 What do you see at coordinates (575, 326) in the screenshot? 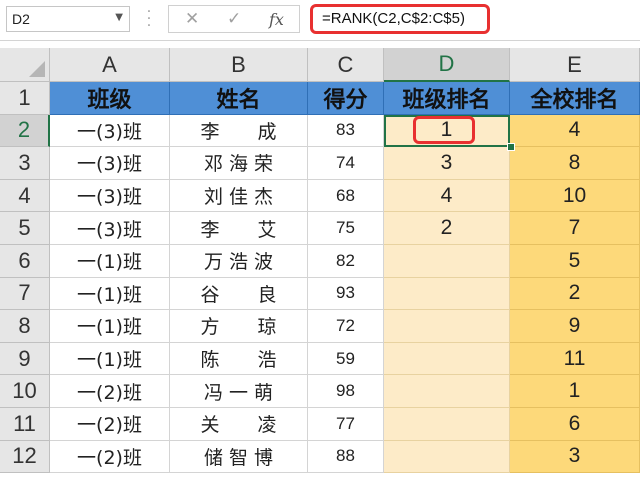
I see `cell-school-rank: 9` at bounding box center [575, 326].